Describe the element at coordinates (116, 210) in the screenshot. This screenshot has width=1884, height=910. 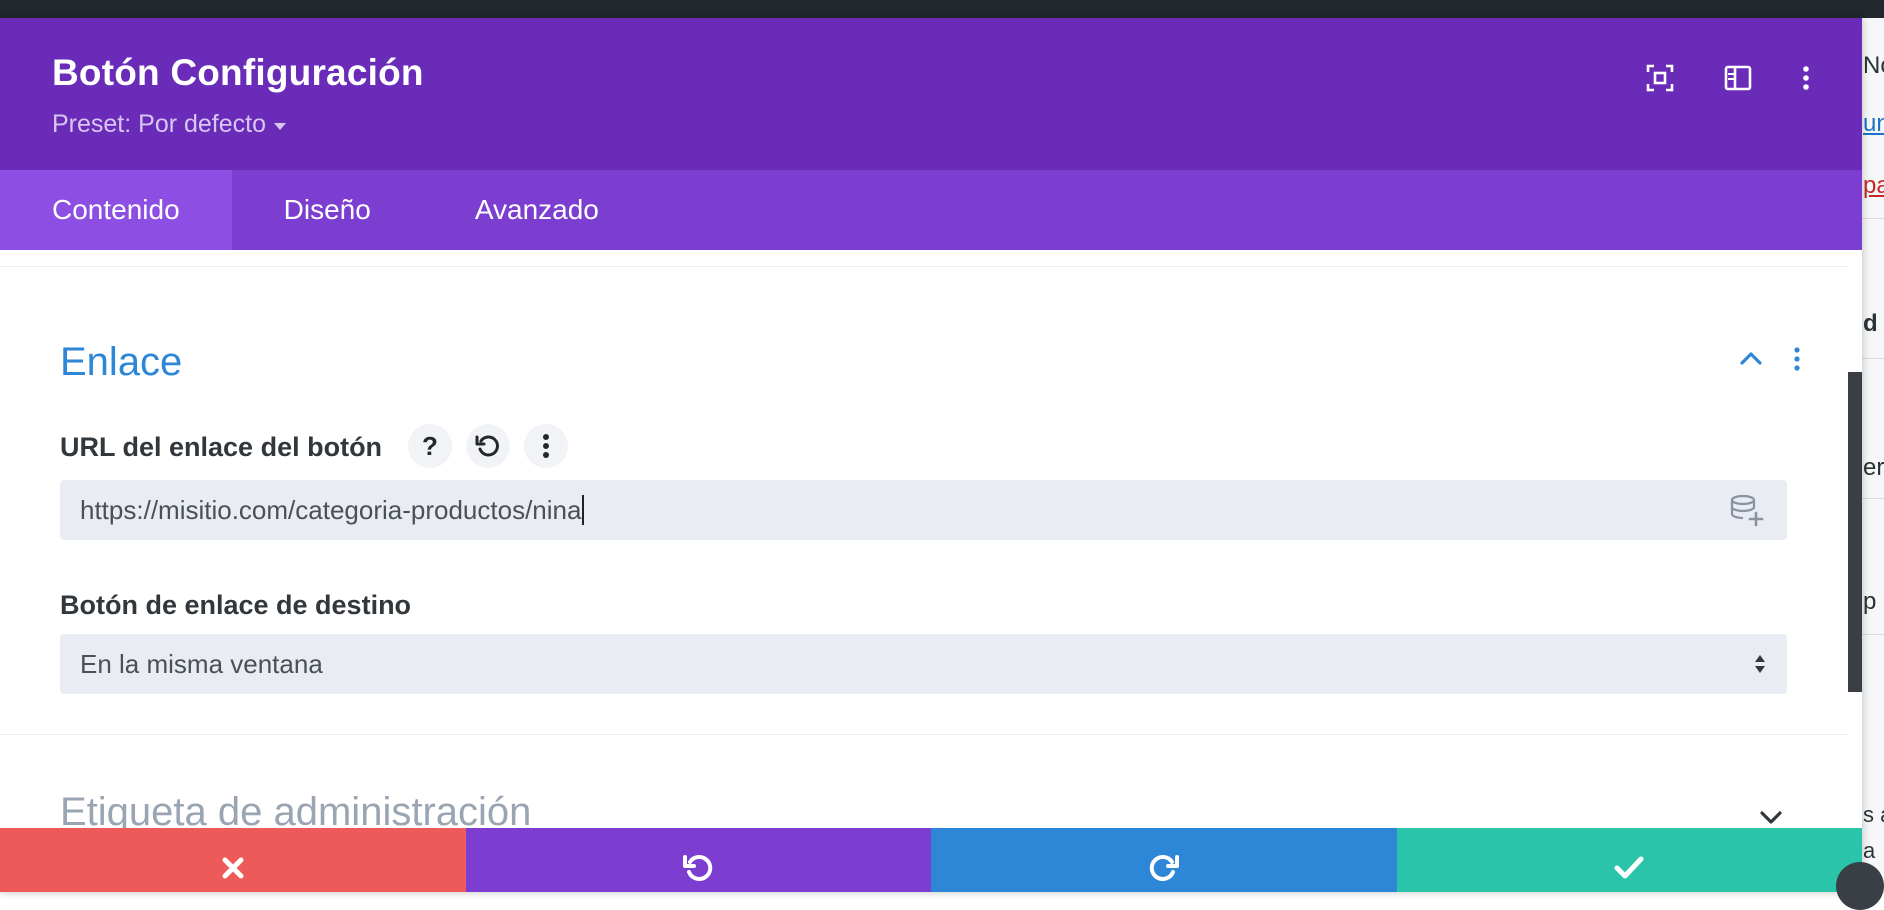
I see `tab-contenido: Contenido` at that location.